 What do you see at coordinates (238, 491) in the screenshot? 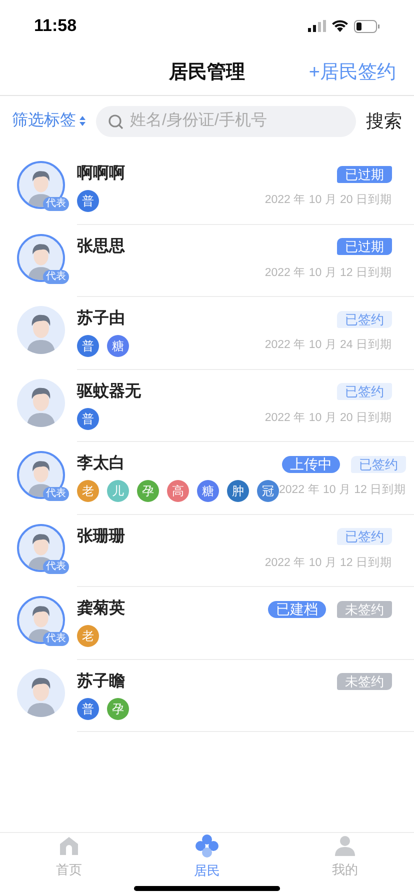
I see `health-tag: 肿` at bounding box center [238, 491].